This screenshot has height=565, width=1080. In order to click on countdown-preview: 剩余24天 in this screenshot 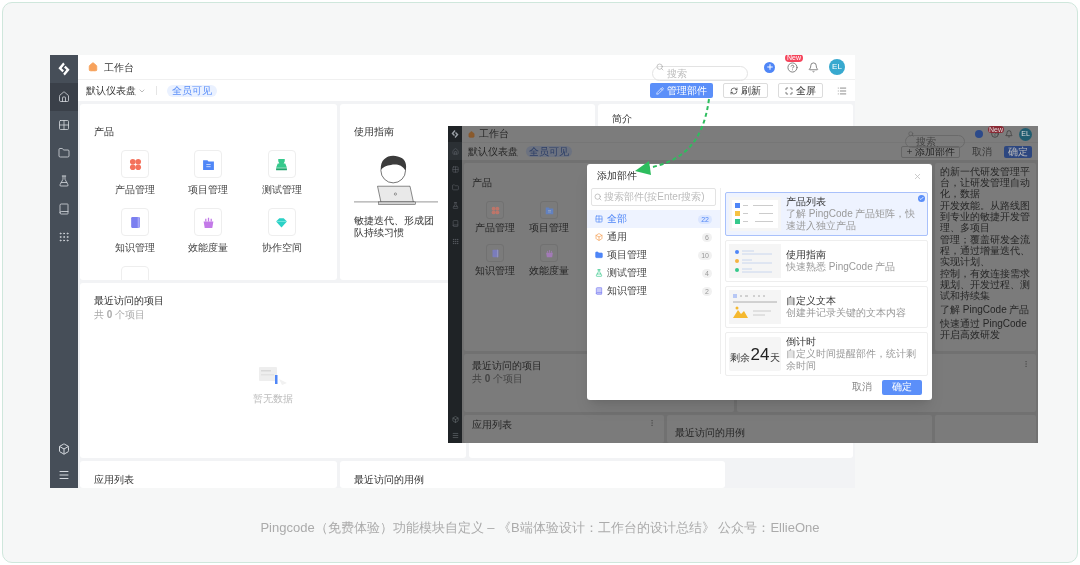, I will do `click(755, 354)`.